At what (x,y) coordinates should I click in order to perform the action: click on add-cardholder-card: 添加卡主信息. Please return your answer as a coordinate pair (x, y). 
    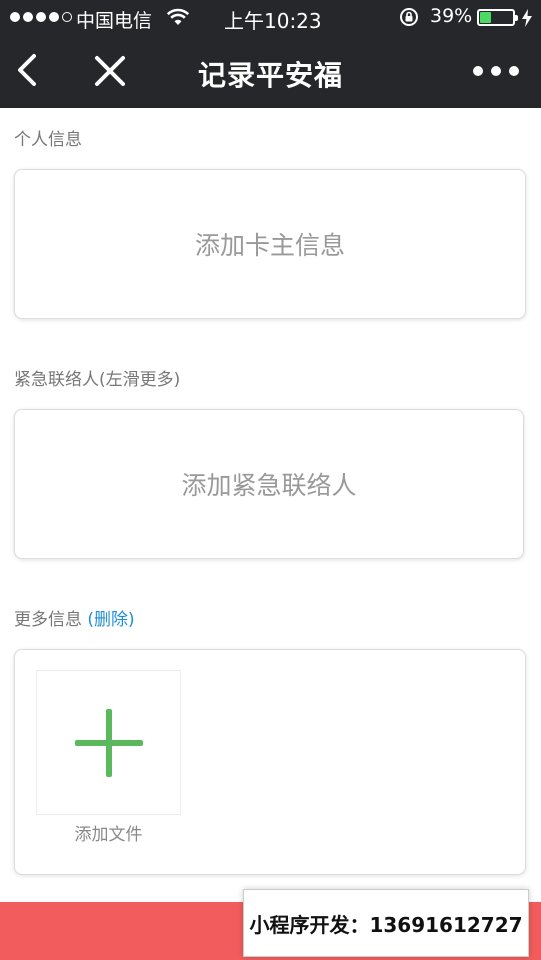
    Looking at the image, I should click on (270, 244).